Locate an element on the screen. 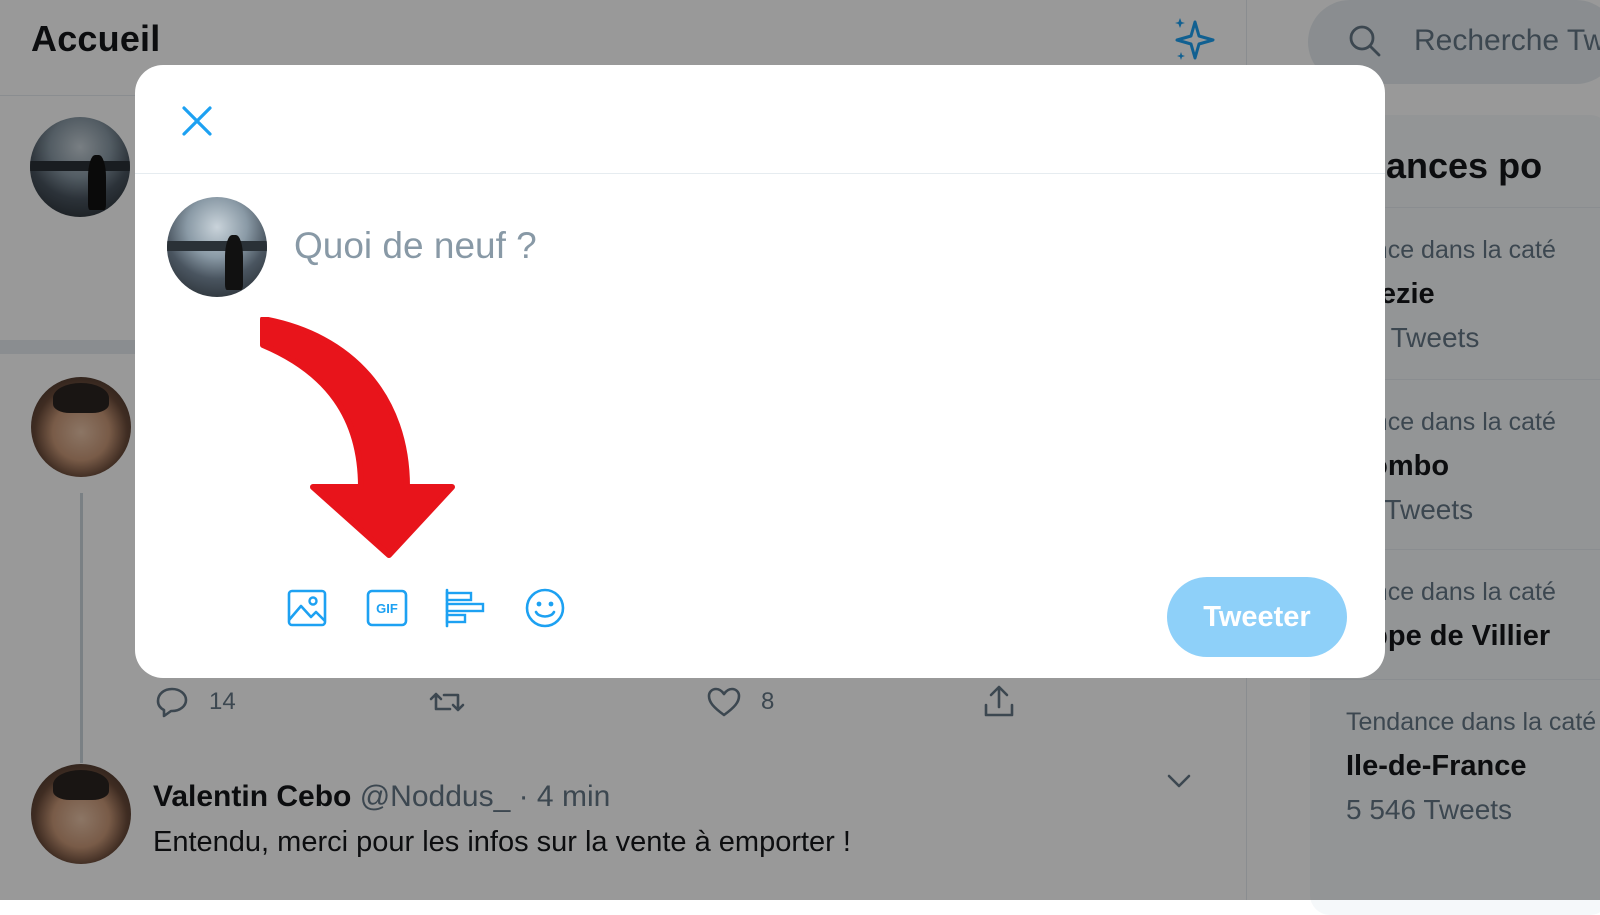  gif-button: GIF is located at coordinates (387, 608).